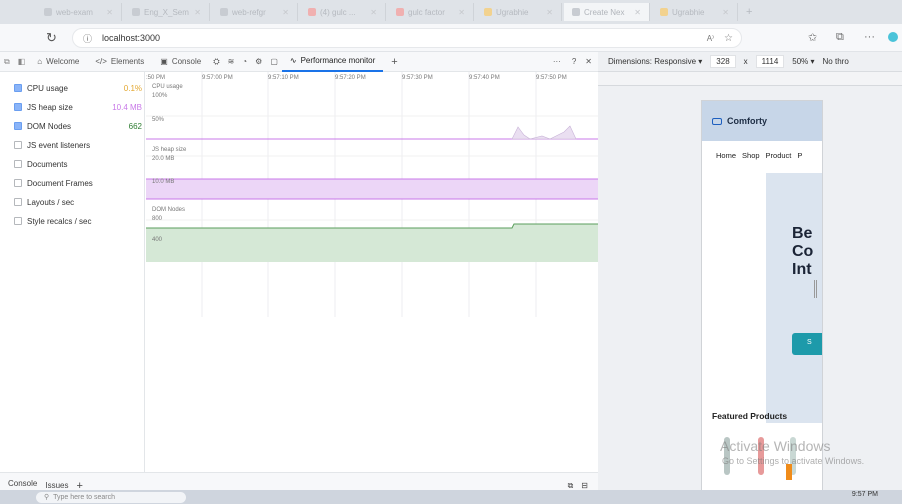 This screenshot has width=902, height=504. I want to click on metric-layouts-per-sec: Layouts / sec, so click(78, 202).